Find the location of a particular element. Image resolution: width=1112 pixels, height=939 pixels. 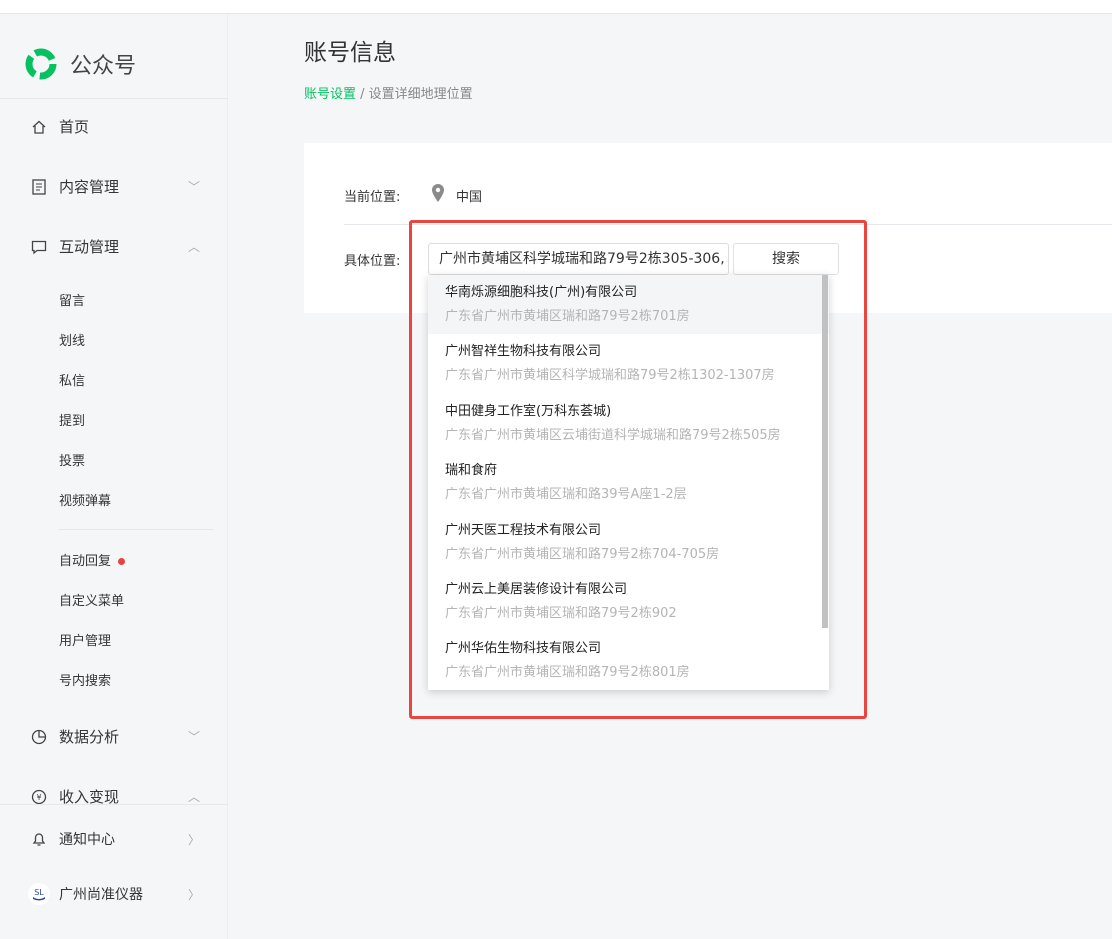

sidebar-item-account: SL 广州尚准仪器 〉 is located at coordinates (114, 894).